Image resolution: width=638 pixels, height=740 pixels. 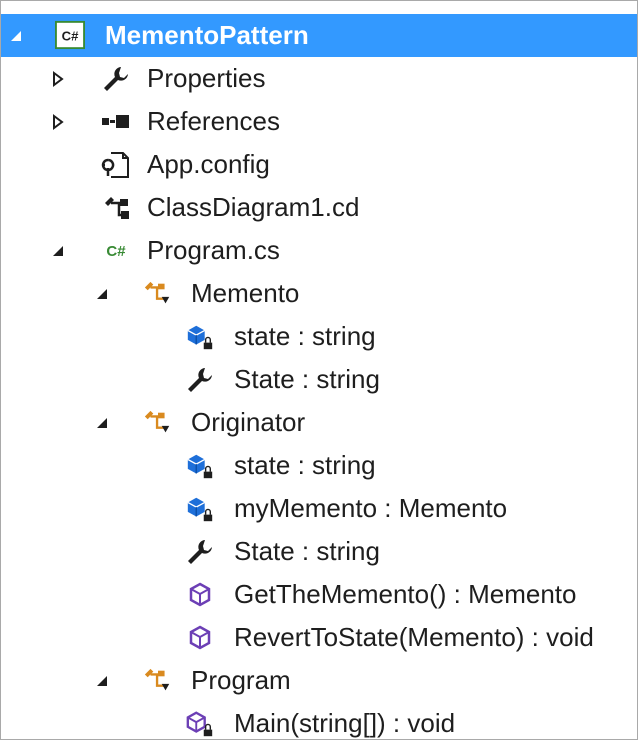 What do you see at coordinates (248, 422) in the screenshot?
I see `class-originator-label: Originator` at bounding box center [248, 422].